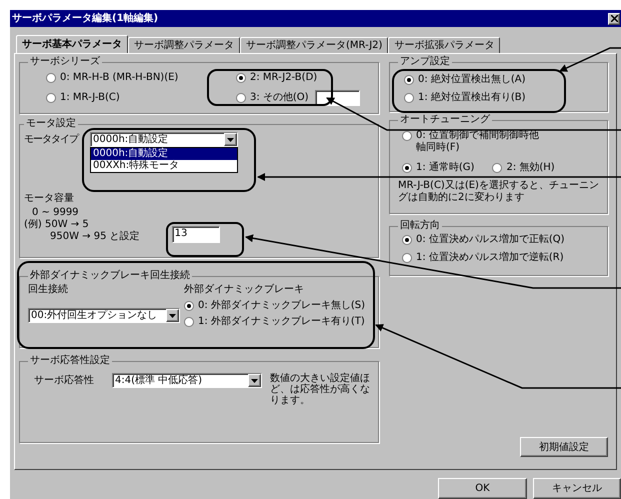 Image resolution: width=621 pixels, height=499 pixels. I want to click on example-text: (例) 50W → 5, so click(57, 225).